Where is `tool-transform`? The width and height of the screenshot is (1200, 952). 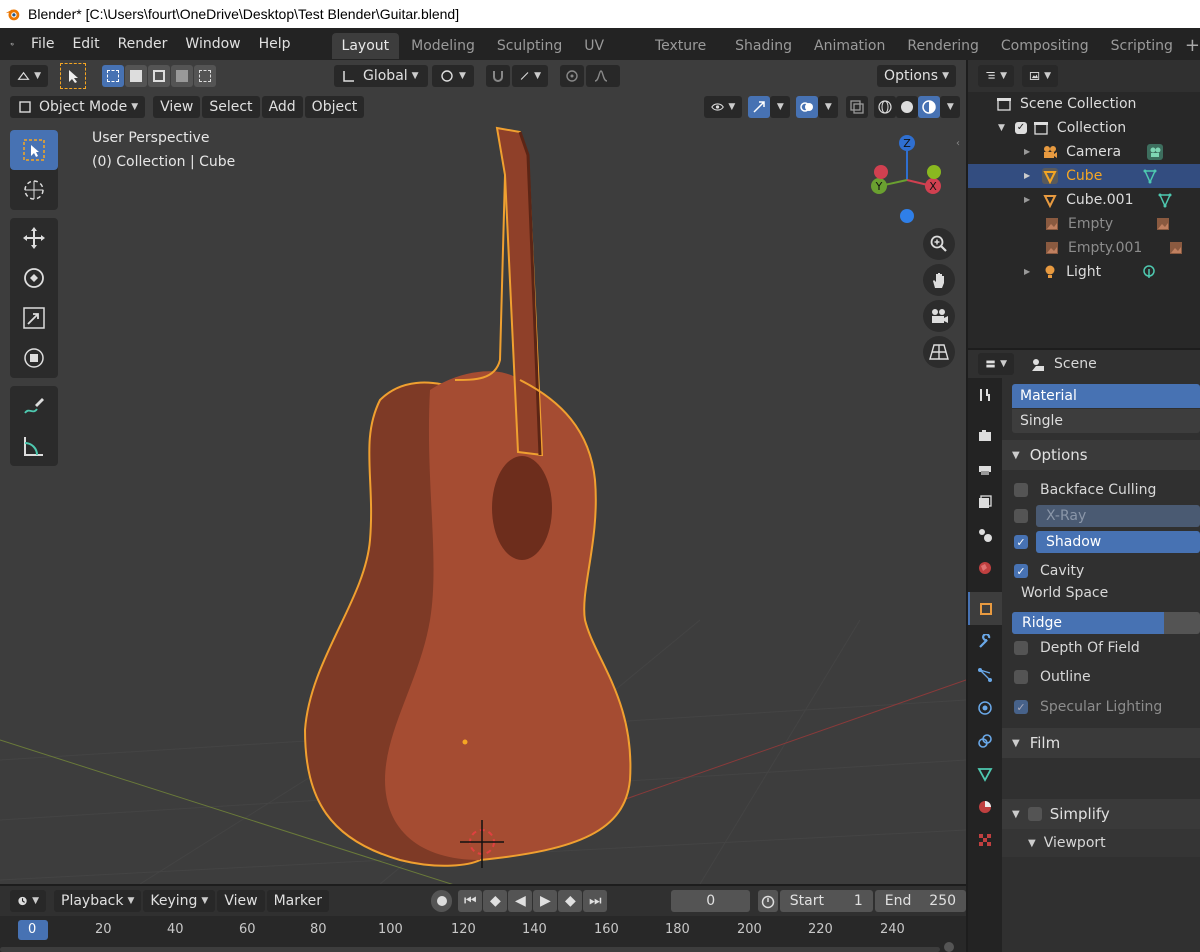 tool-transform is located at coordinates (34, 358).